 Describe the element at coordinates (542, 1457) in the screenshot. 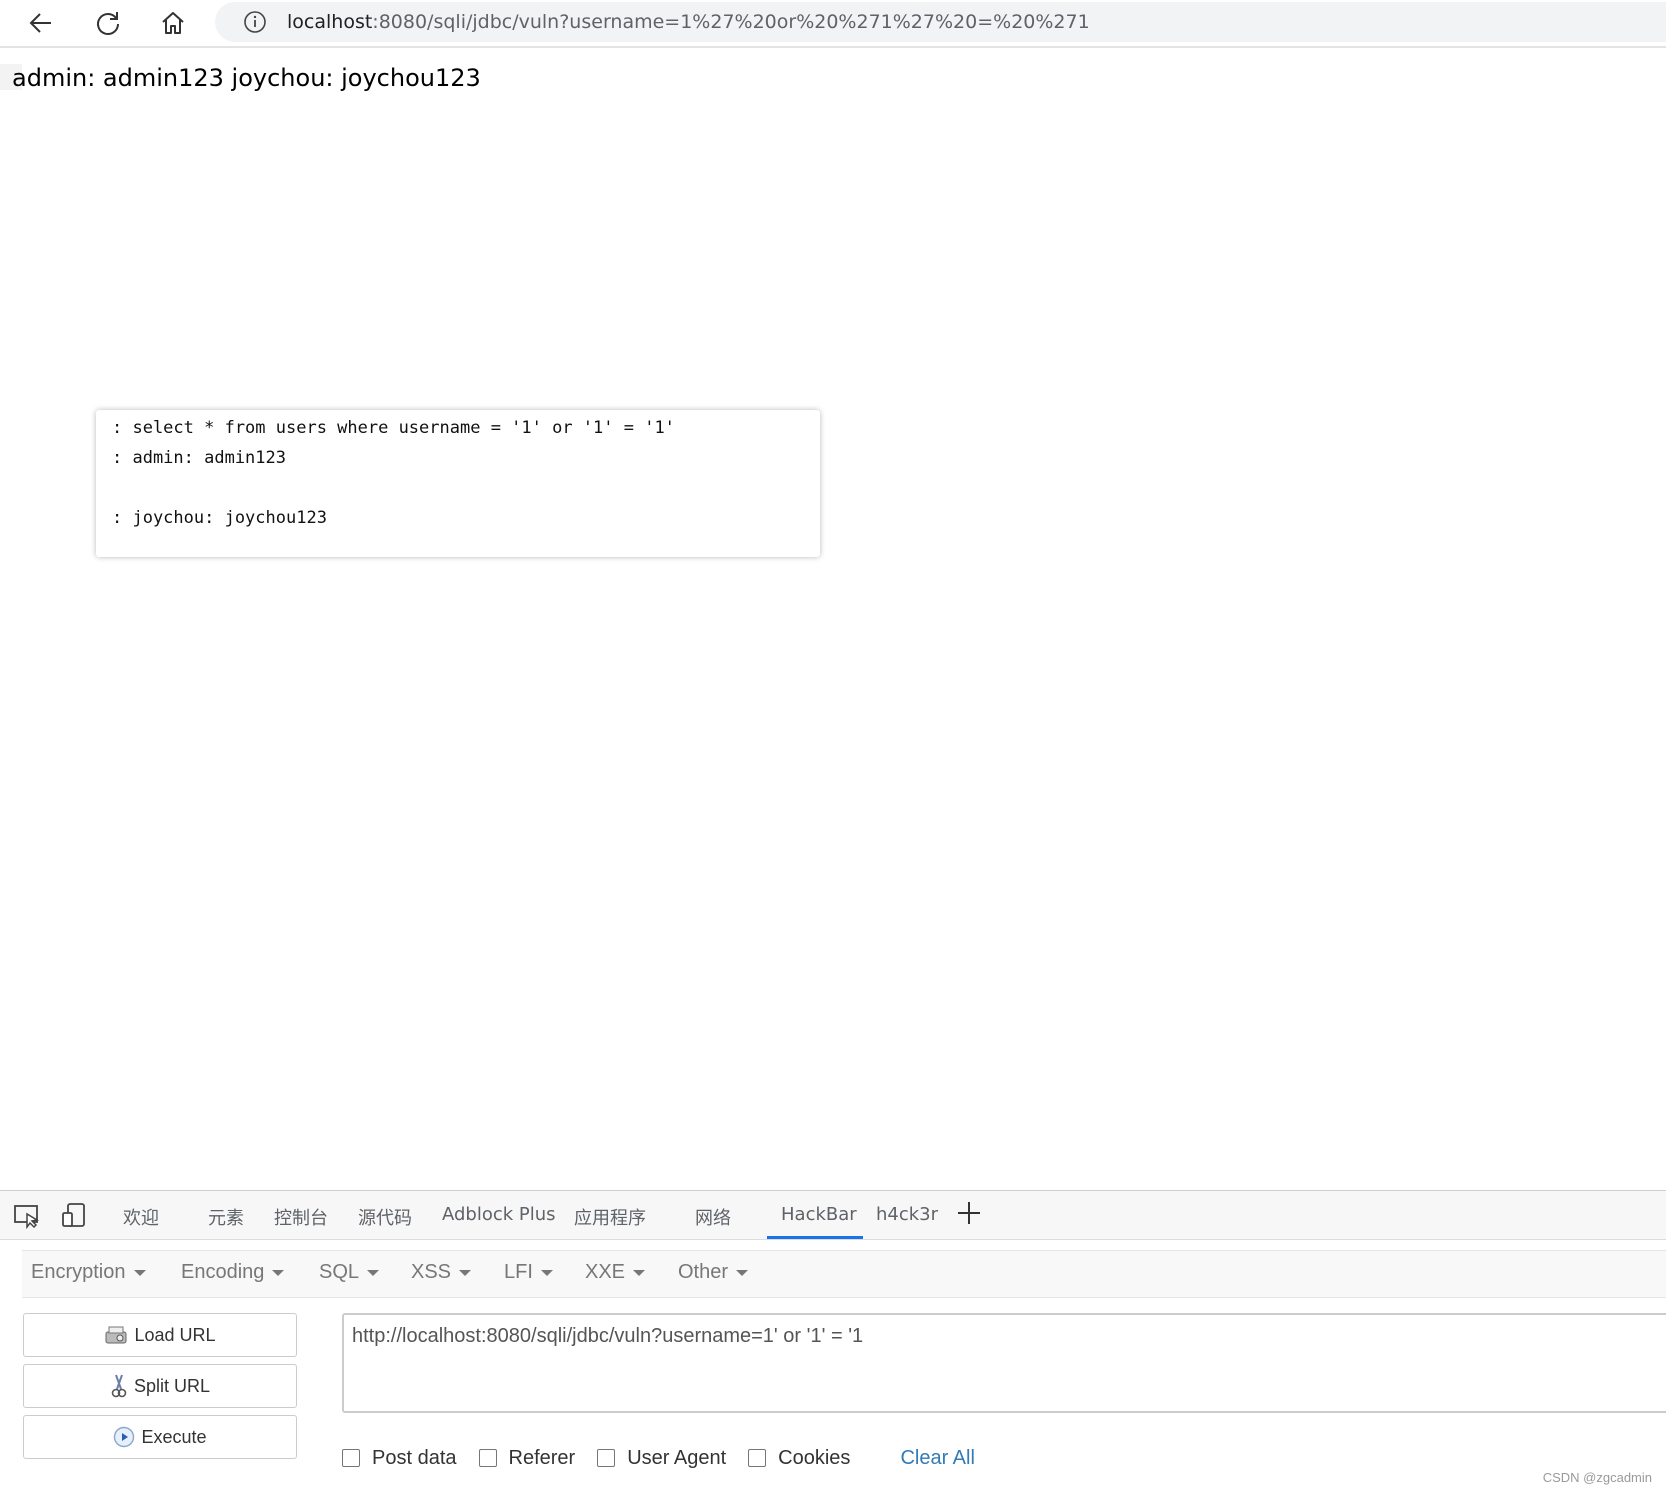

I see `referer-label: Referer` at that location.